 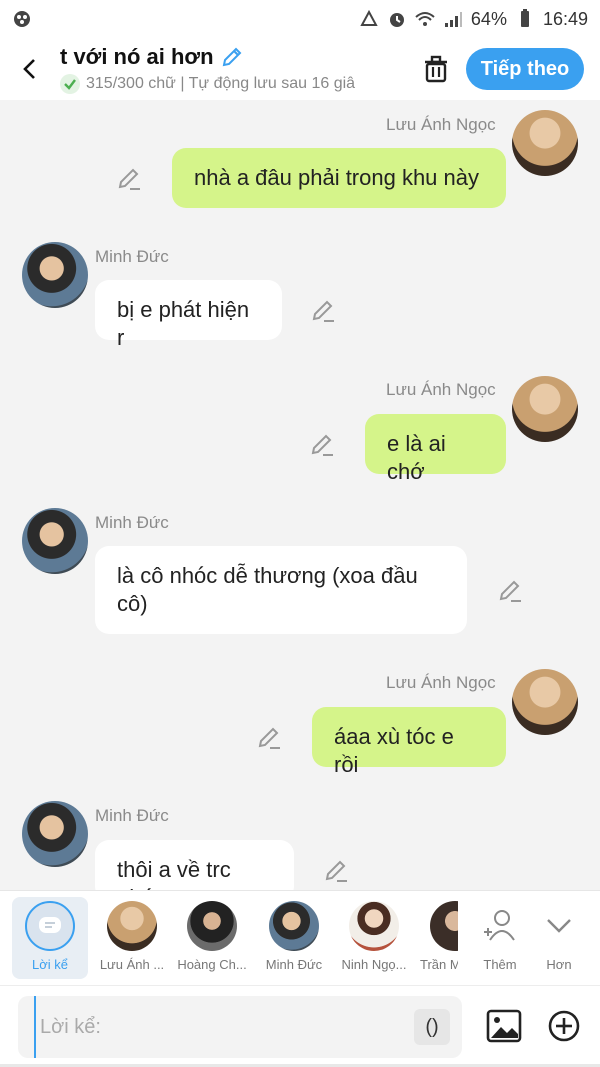 What do you see at coordinates (369, 17) in the screenshot?
I see `recycle-icon` at bounding box center [369, 17].